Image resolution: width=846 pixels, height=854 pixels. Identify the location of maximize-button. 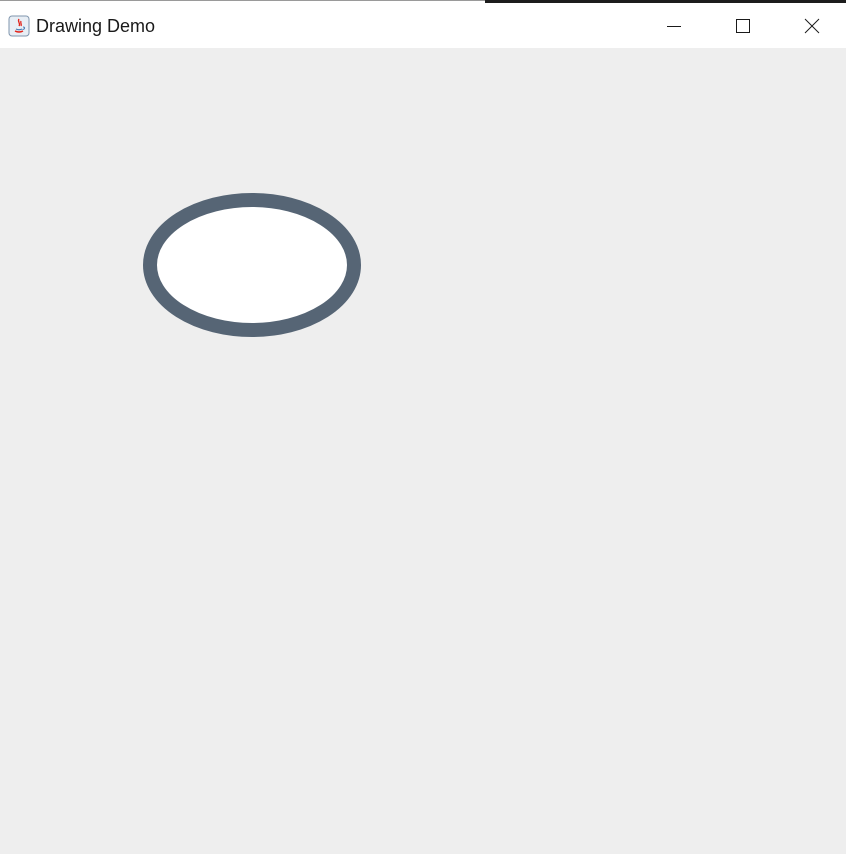
(742, 26).